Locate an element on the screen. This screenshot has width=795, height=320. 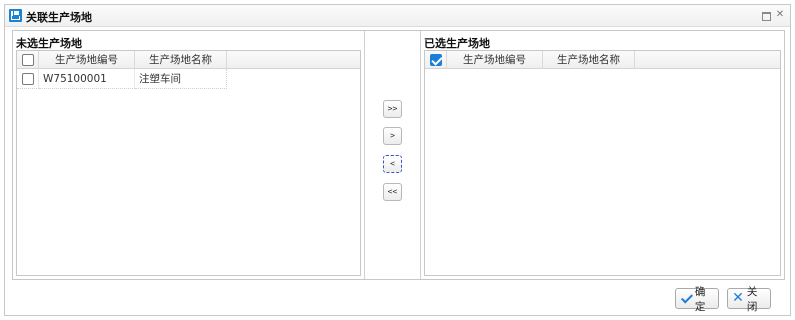
move-right-button: > is located at coordinates (392, 136).